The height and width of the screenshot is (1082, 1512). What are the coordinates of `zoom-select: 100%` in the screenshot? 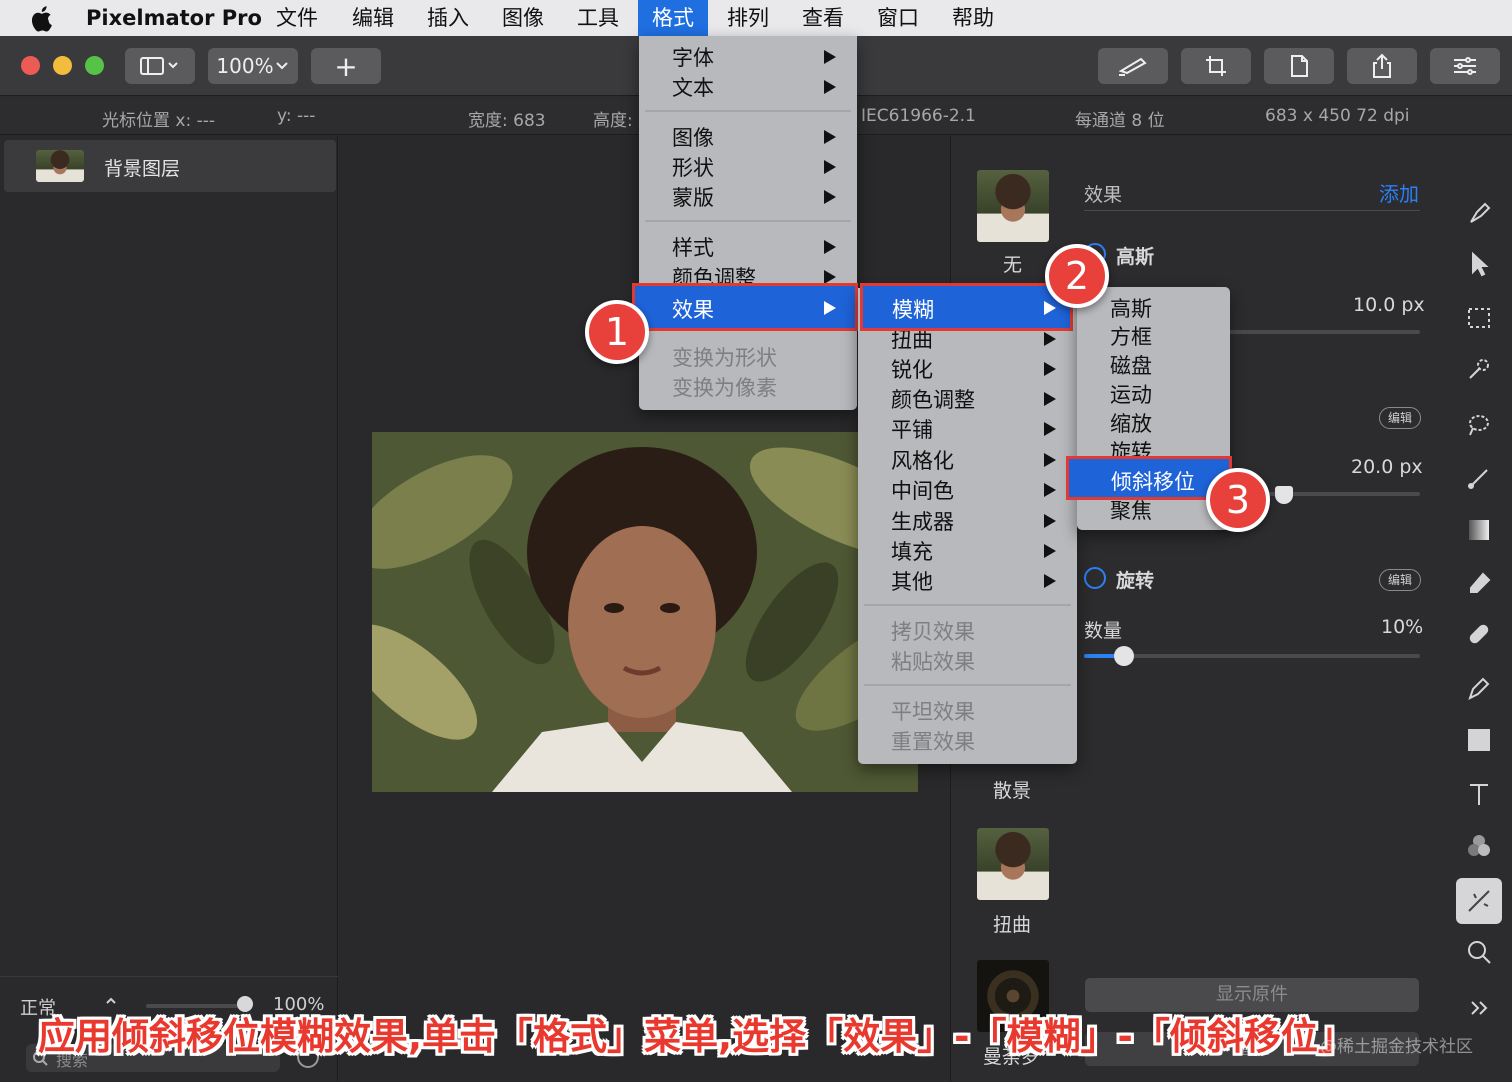 It's located at (253, 66).